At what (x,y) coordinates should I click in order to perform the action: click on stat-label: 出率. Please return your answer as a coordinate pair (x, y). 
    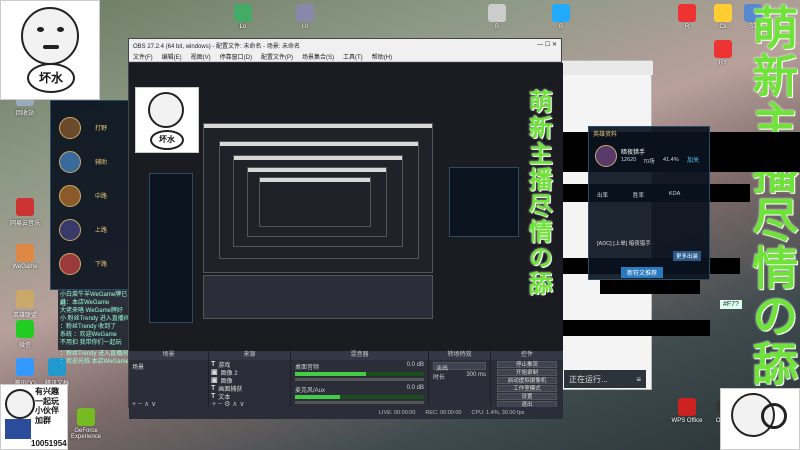
    Looking at the image, I should click on (603, 196).